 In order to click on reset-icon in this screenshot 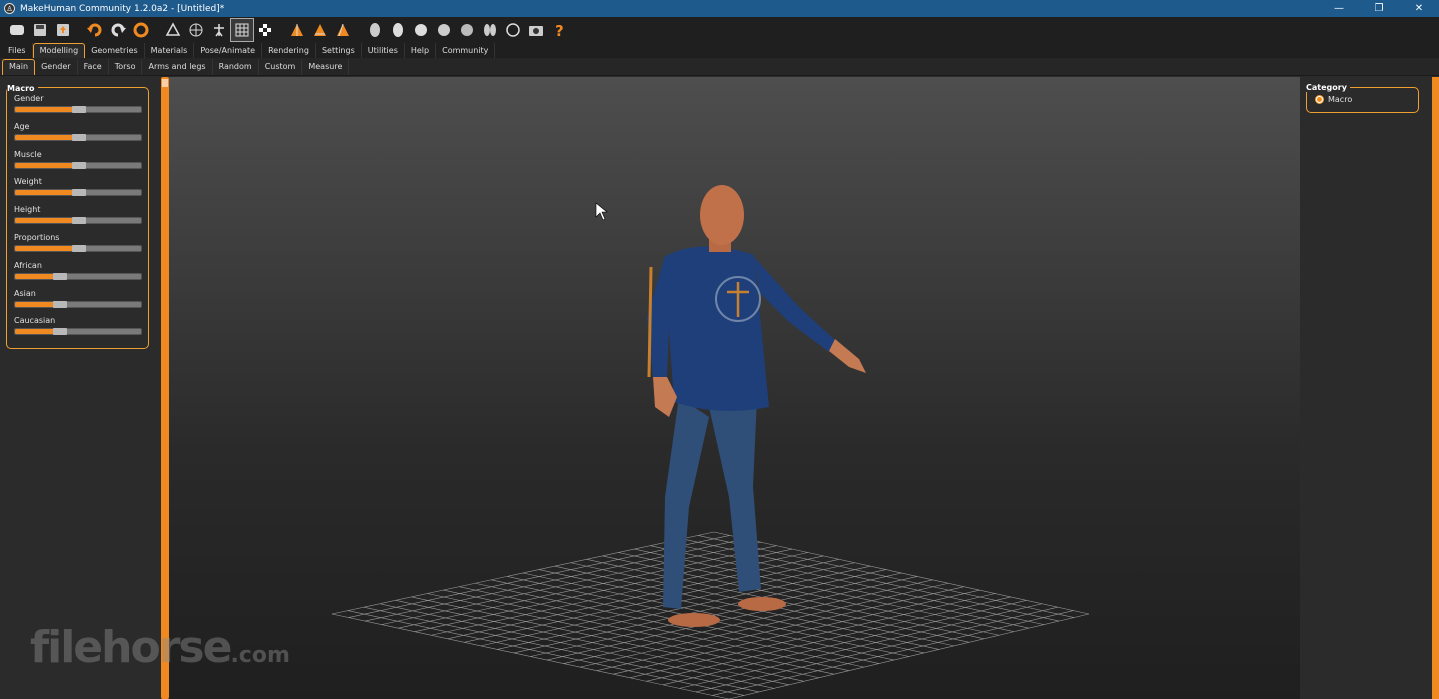, I will do `click(141, 30)`.